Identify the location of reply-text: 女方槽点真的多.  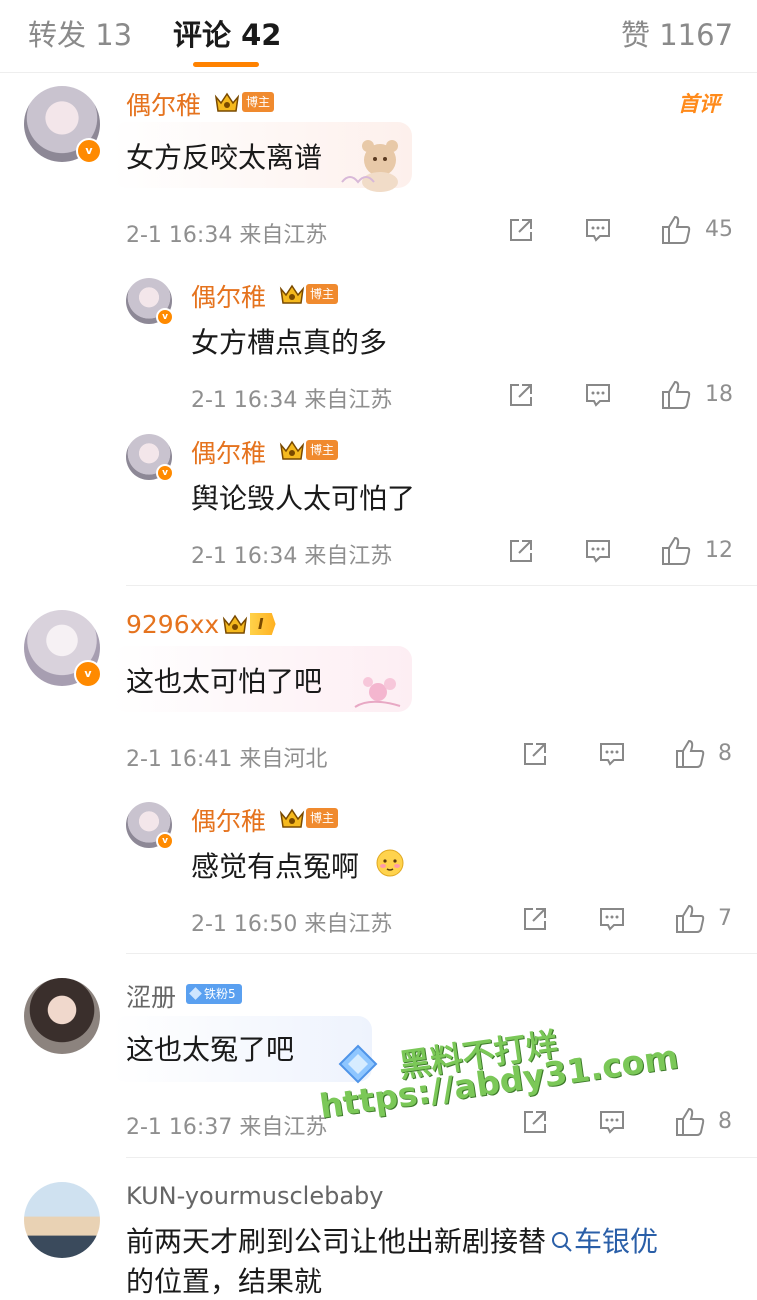
(289, 342).